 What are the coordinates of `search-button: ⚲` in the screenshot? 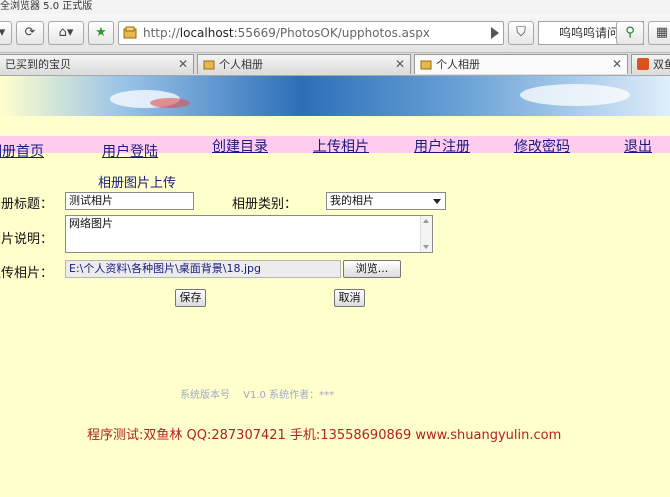 It's located at (630, 33).